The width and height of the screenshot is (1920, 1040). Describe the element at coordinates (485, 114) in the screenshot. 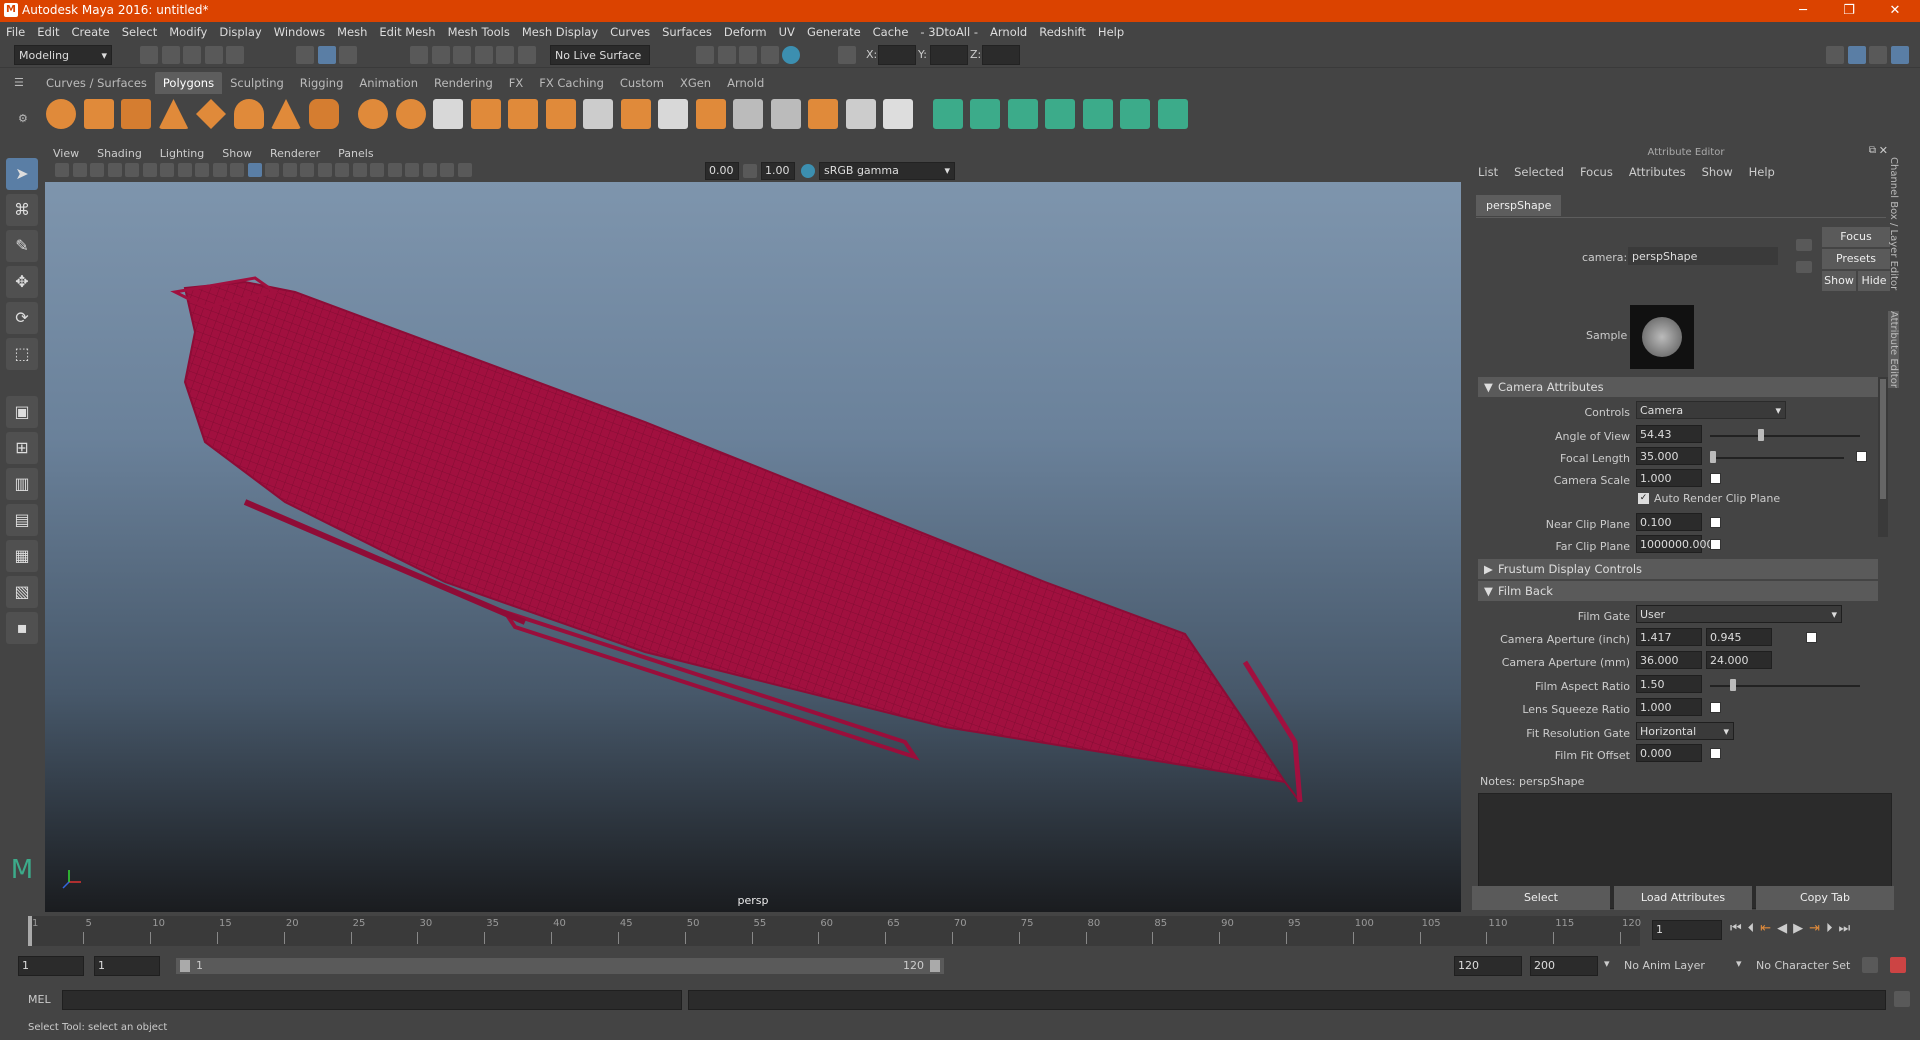

I see `bridge-icon` at that location.